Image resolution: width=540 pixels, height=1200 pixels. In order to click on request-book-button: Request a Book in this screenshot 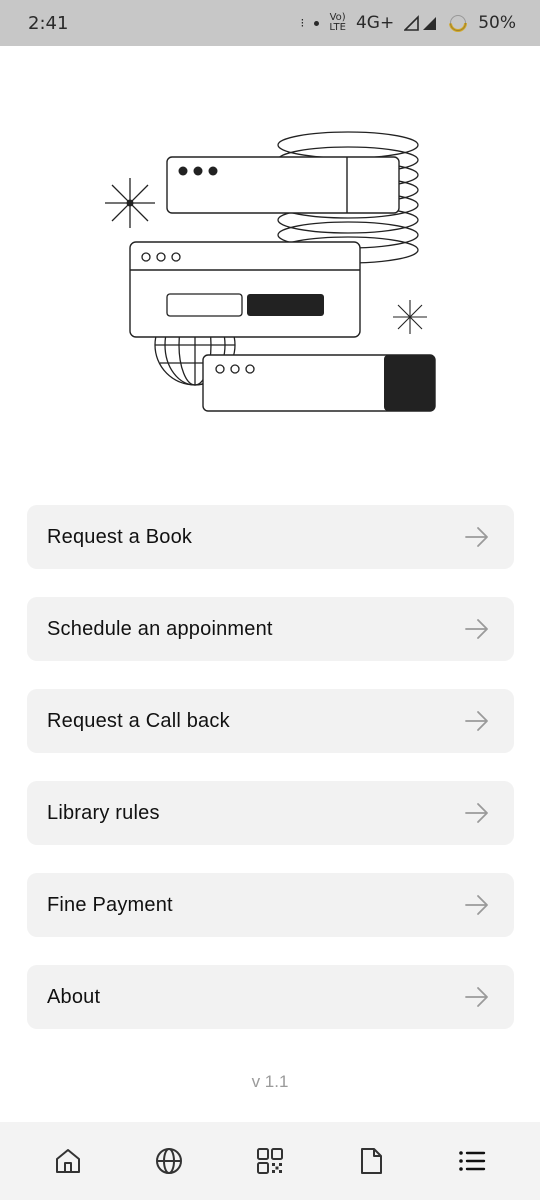, I will do `click(270, 537)`.